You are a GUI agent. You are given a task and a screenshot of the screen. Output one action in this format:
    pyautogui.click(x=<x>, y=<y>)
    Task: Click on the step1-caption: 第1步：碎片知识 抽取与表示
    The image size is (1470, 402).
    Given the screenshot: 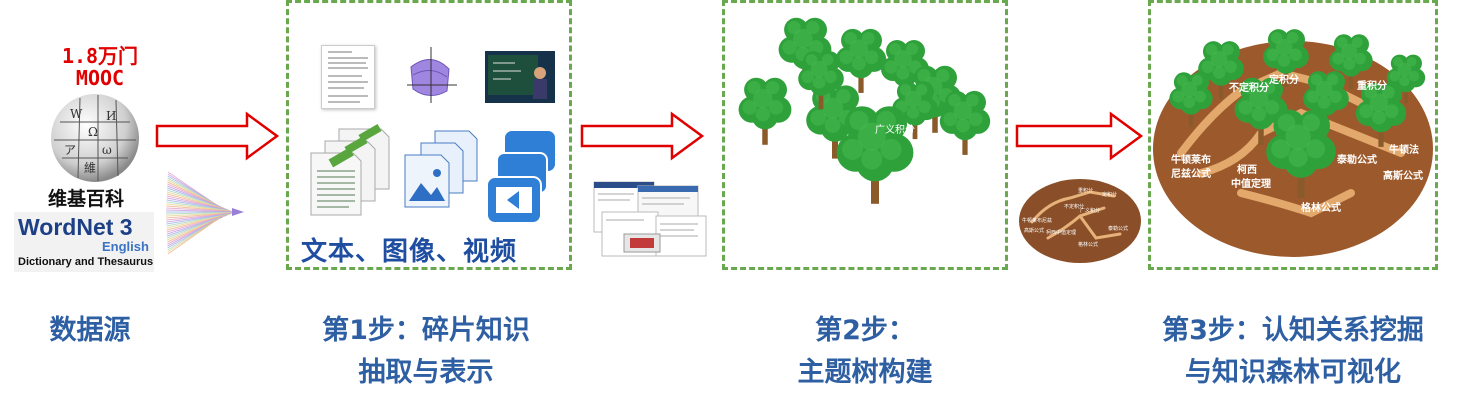 What is the action you would take?
    pyautogui.click(x=426, y=352)
    